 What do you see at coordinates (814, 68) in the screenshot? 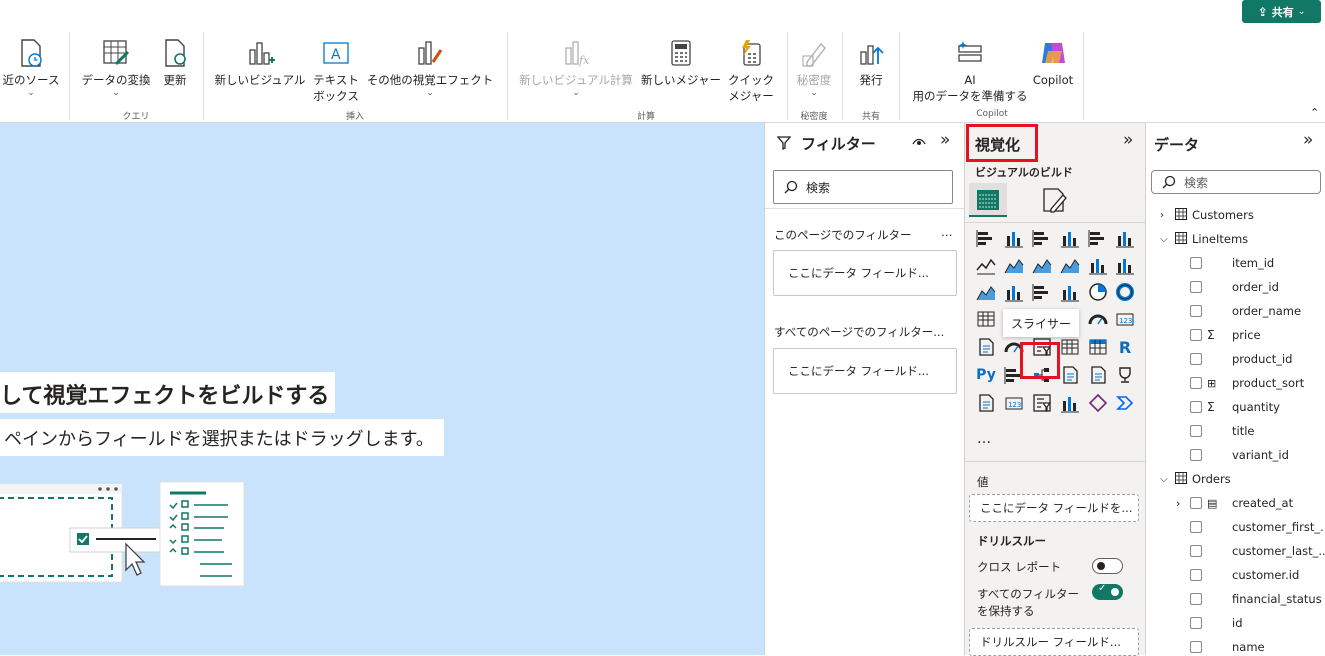
I see `sensitivity-button: 秘密度 ⌄` at bounding box center [814, 68].